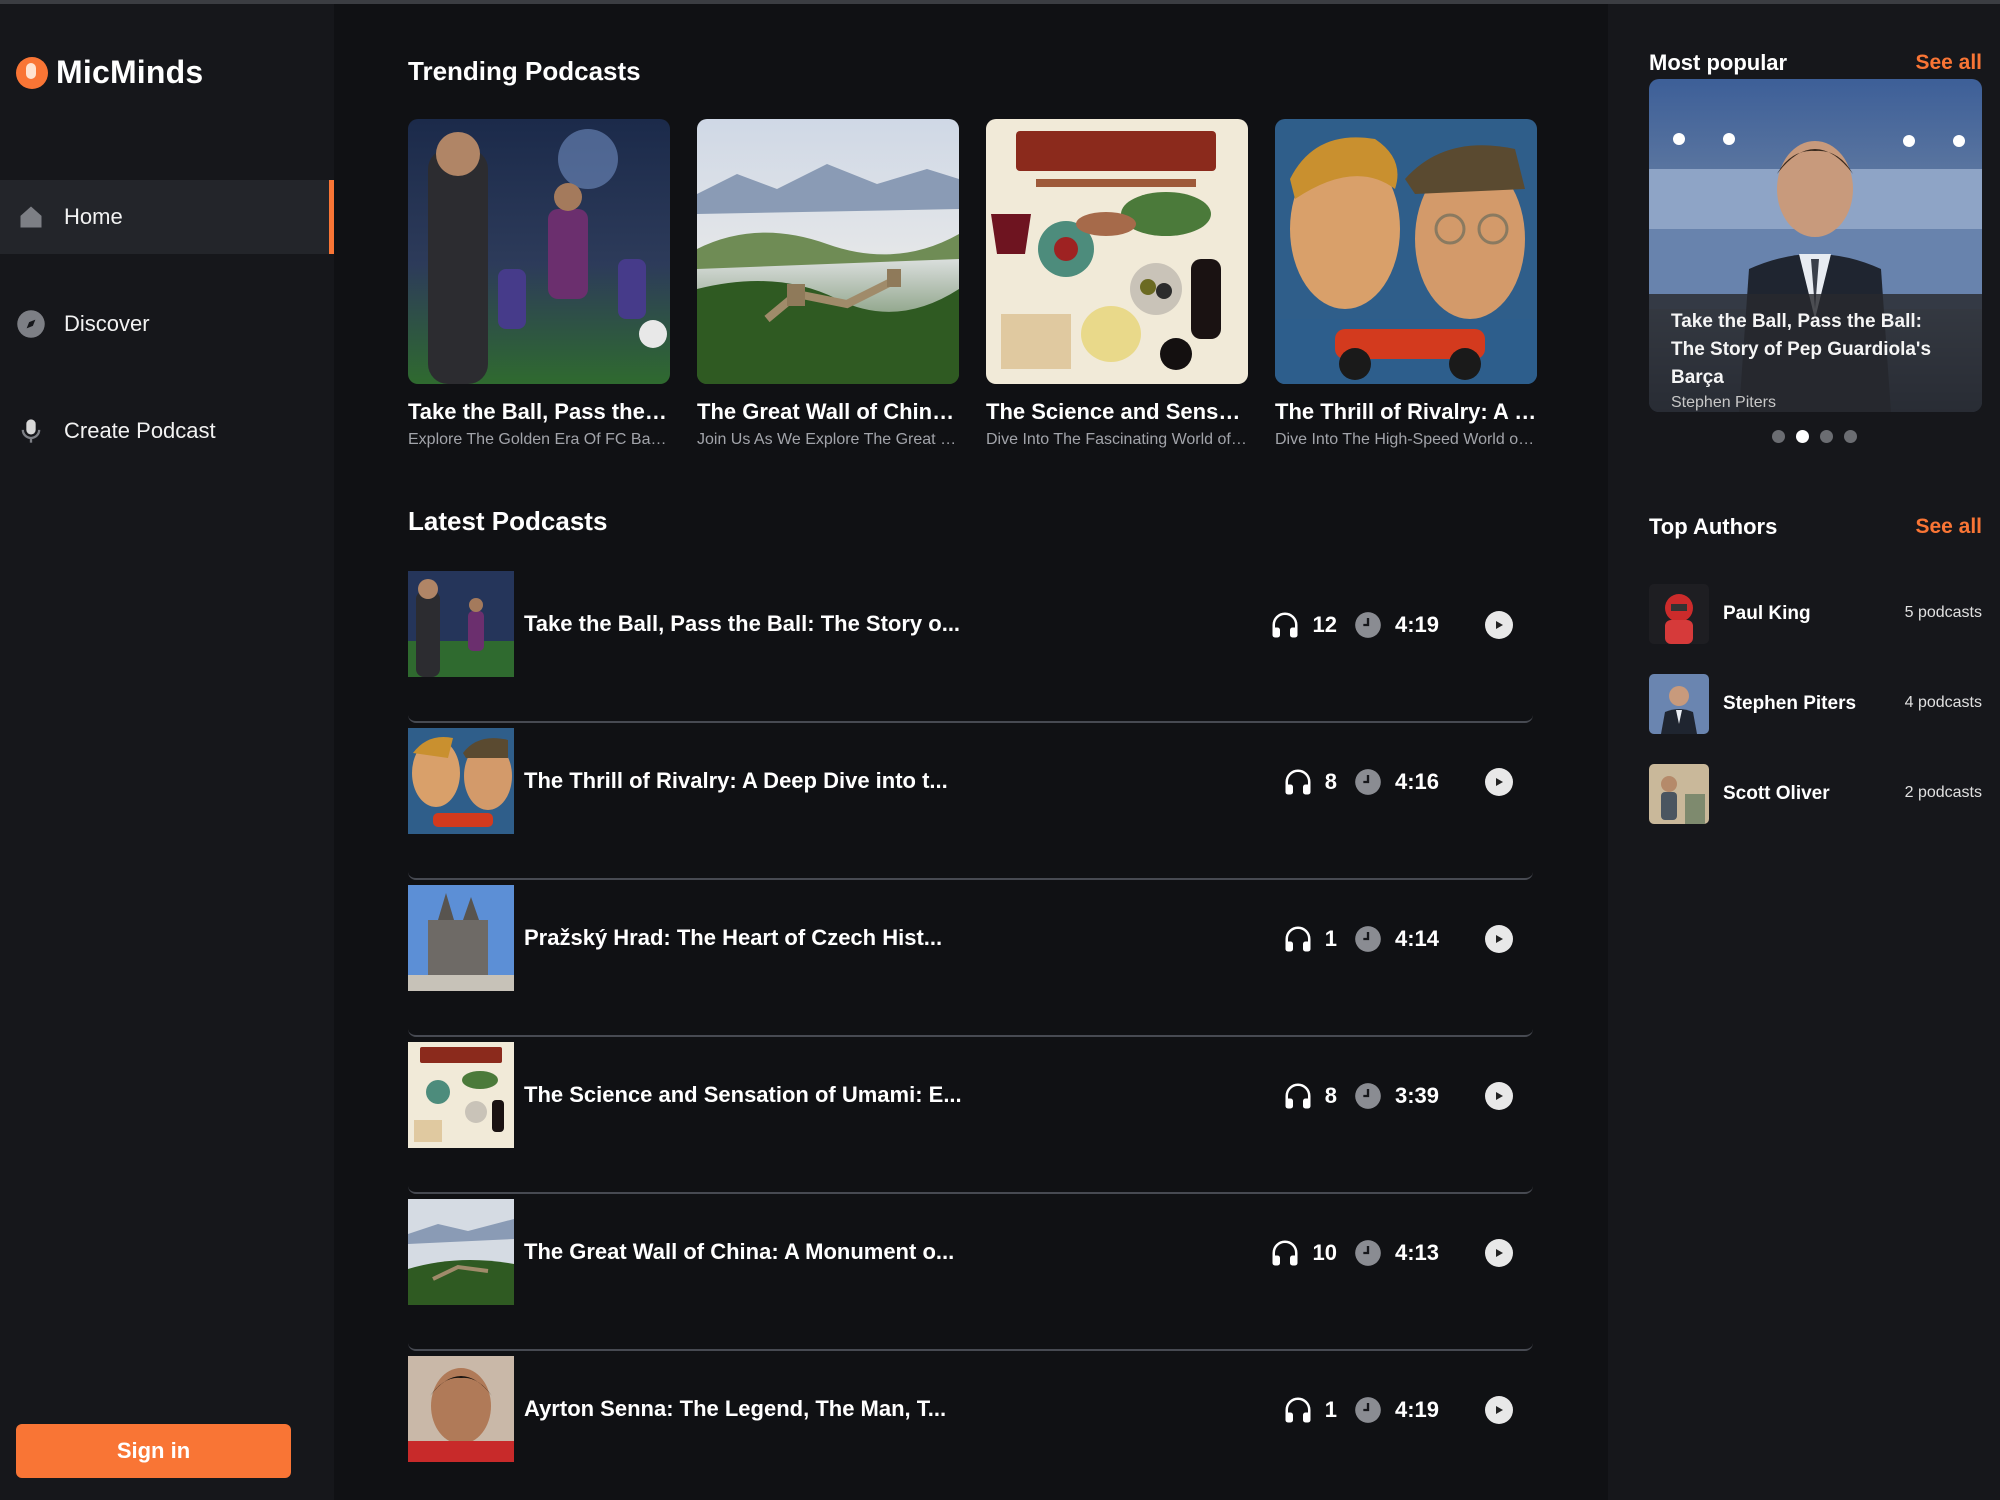  I want to click on most-popular-title: Most popular, so click(1718, 62).